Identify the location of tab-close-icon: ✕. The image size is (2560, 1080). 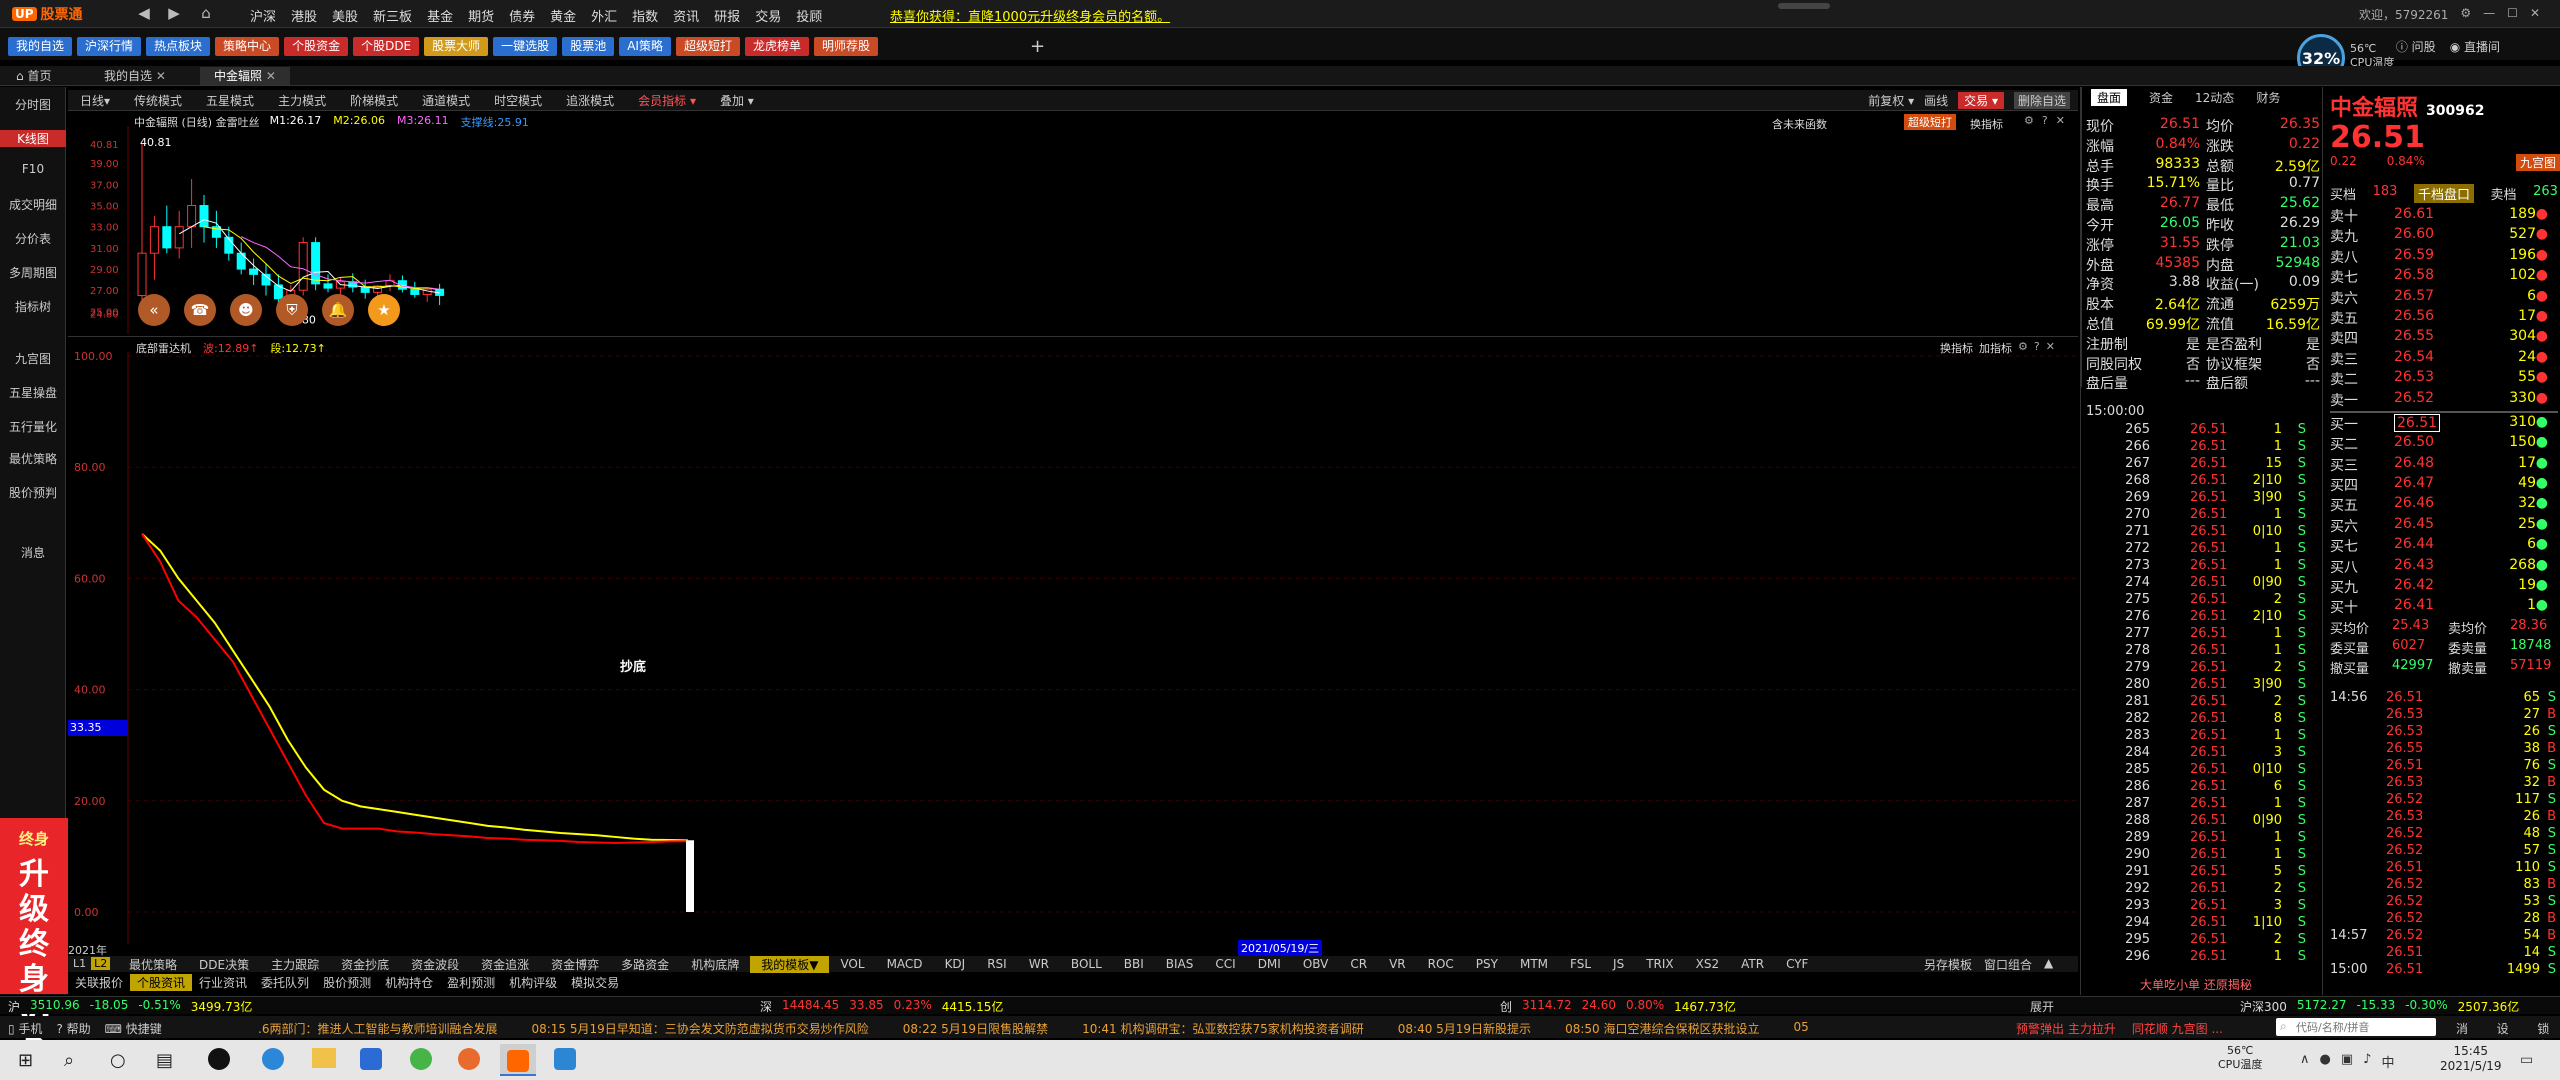
(161, 76).